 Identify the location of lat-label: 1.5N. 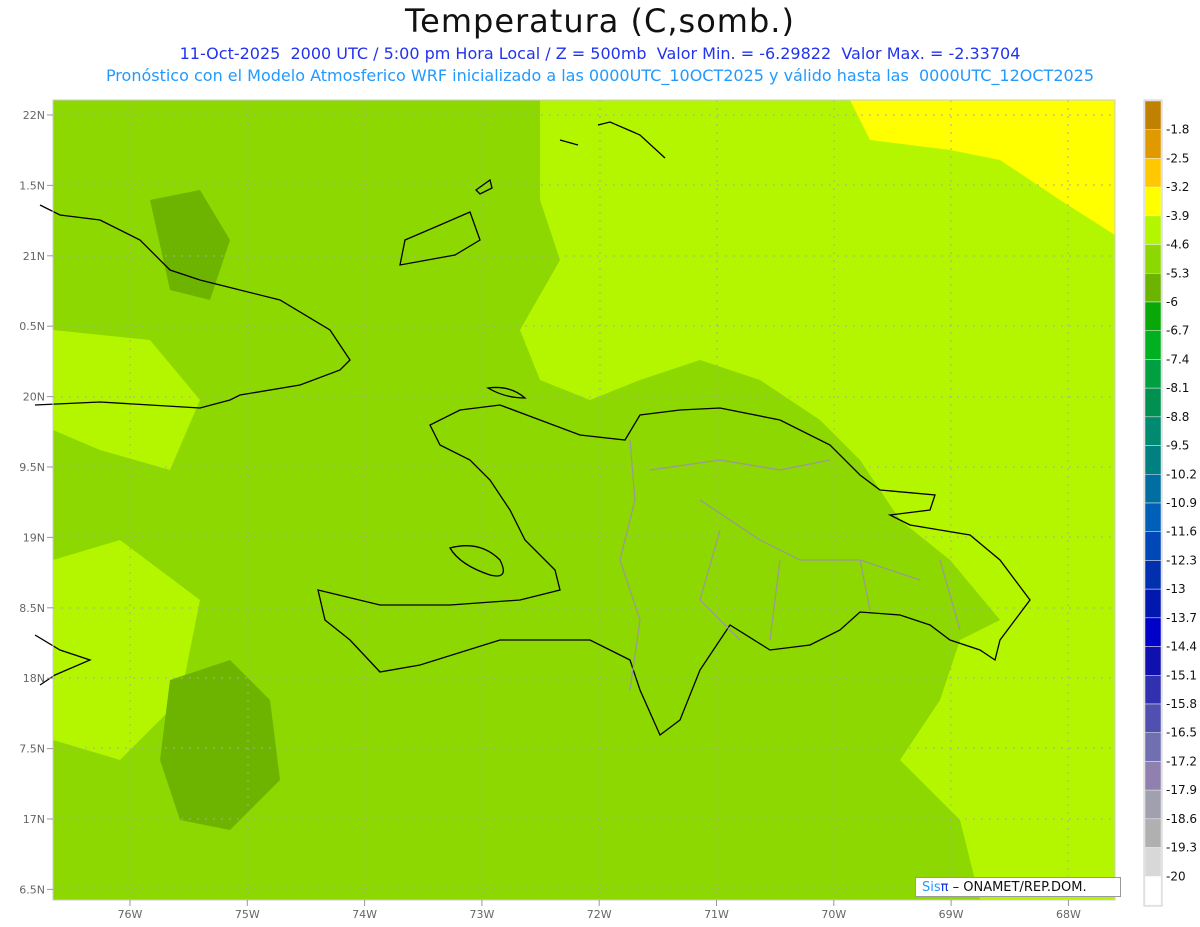
(32, 185).